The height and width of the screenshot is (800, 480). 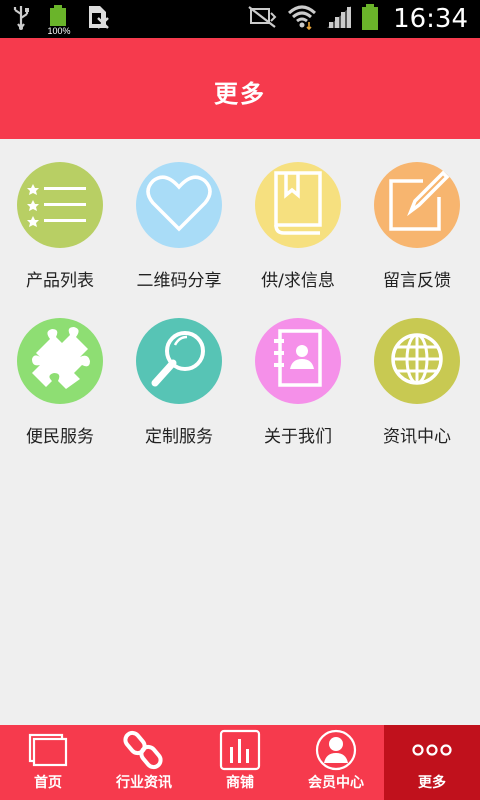 I want to click on wifi-icon, so click(x=302, y=19).